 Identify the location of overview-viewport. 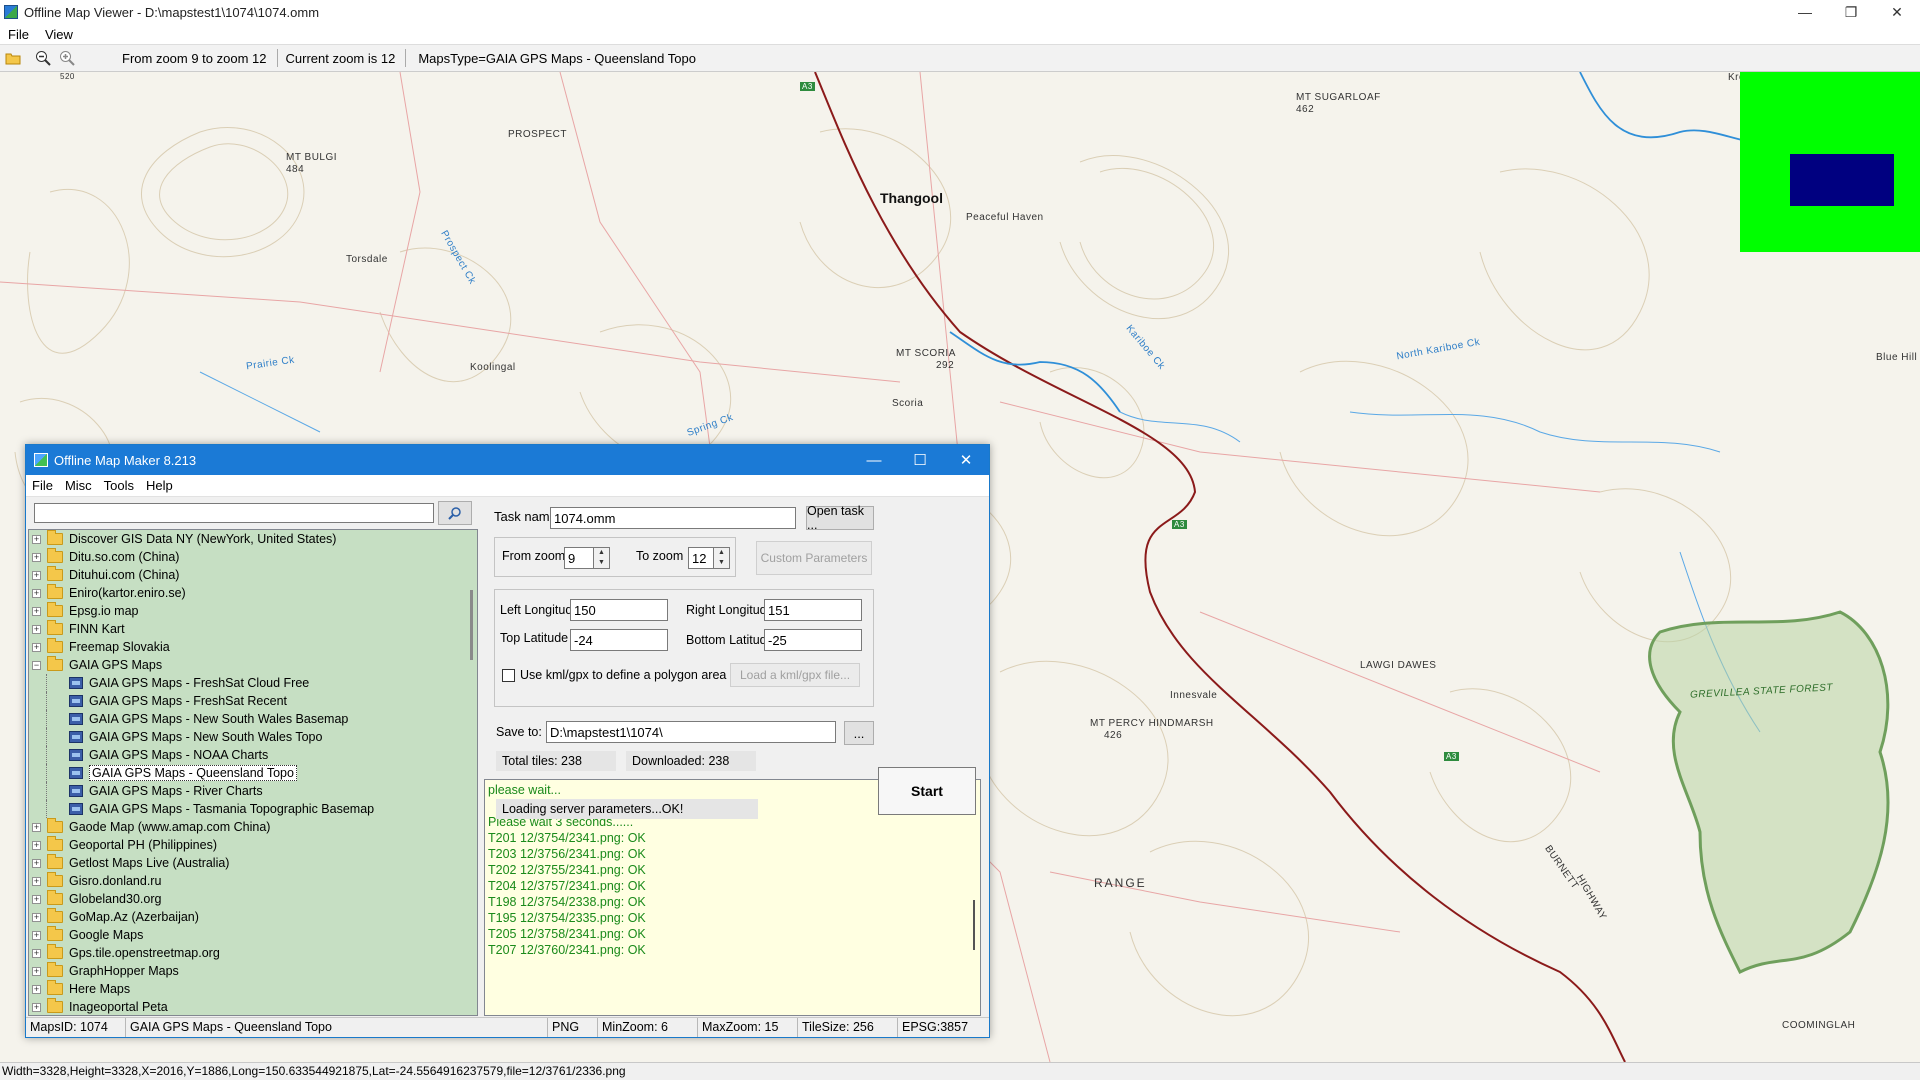
(1842, 180).